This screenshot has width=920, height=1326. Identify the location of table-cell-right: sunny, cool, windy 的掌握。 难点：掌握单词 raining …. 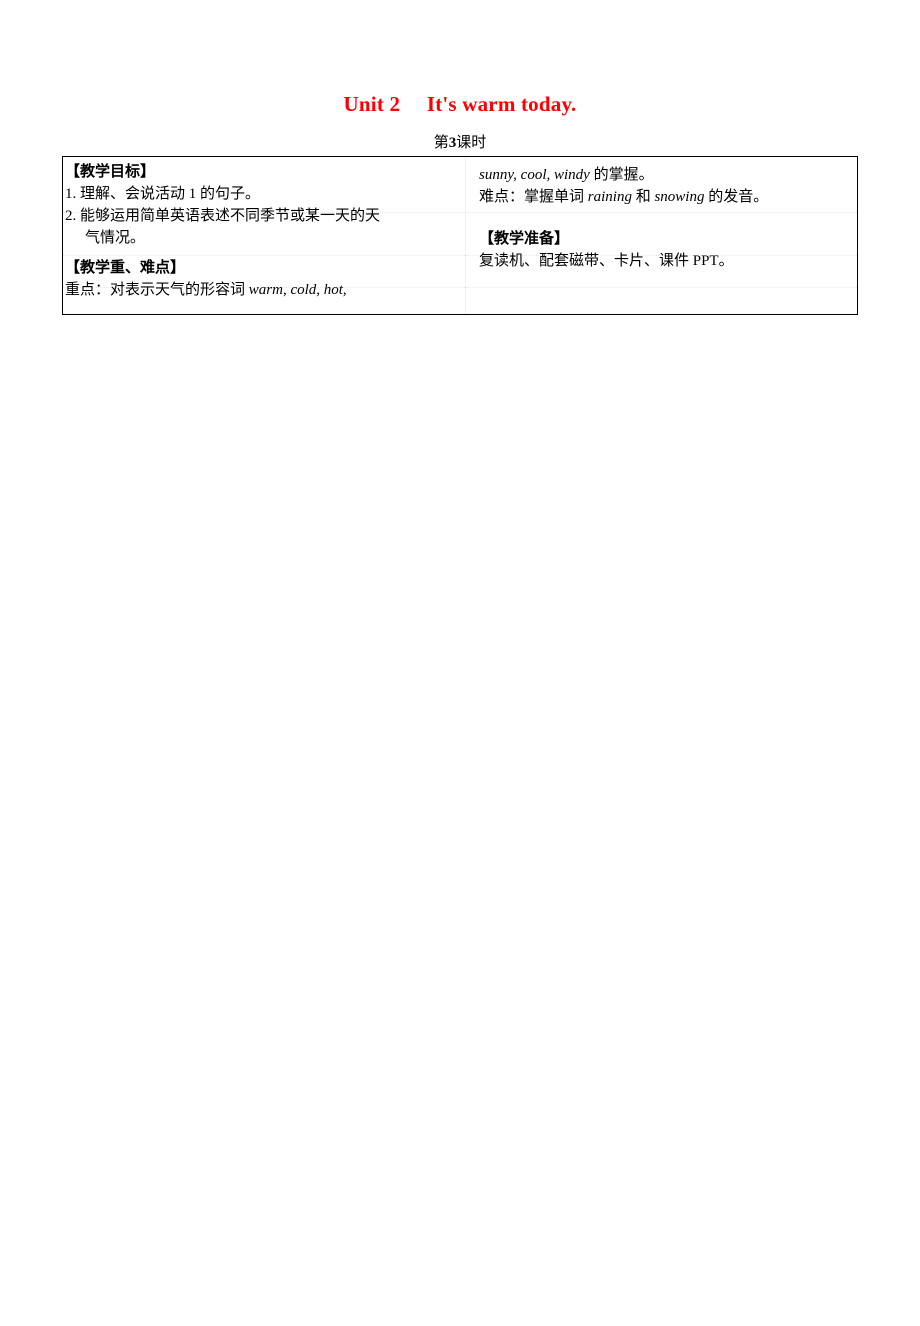
(662, 214).